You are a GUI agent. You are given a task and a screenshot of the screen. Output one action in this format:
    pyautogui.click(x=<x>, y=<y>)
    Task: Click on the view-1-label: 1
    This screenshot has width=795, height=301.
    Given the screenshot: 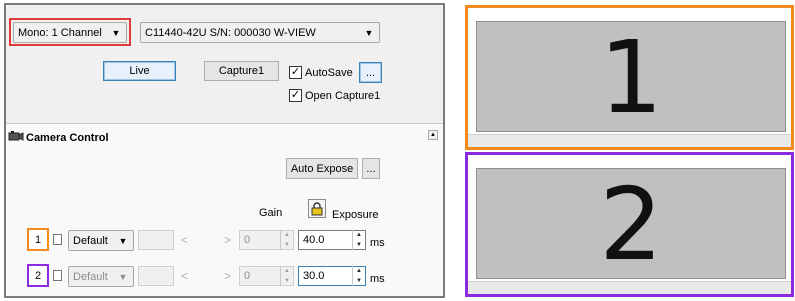 What is the action you would take?
    pyautogui.click(x=631, y=77)
    